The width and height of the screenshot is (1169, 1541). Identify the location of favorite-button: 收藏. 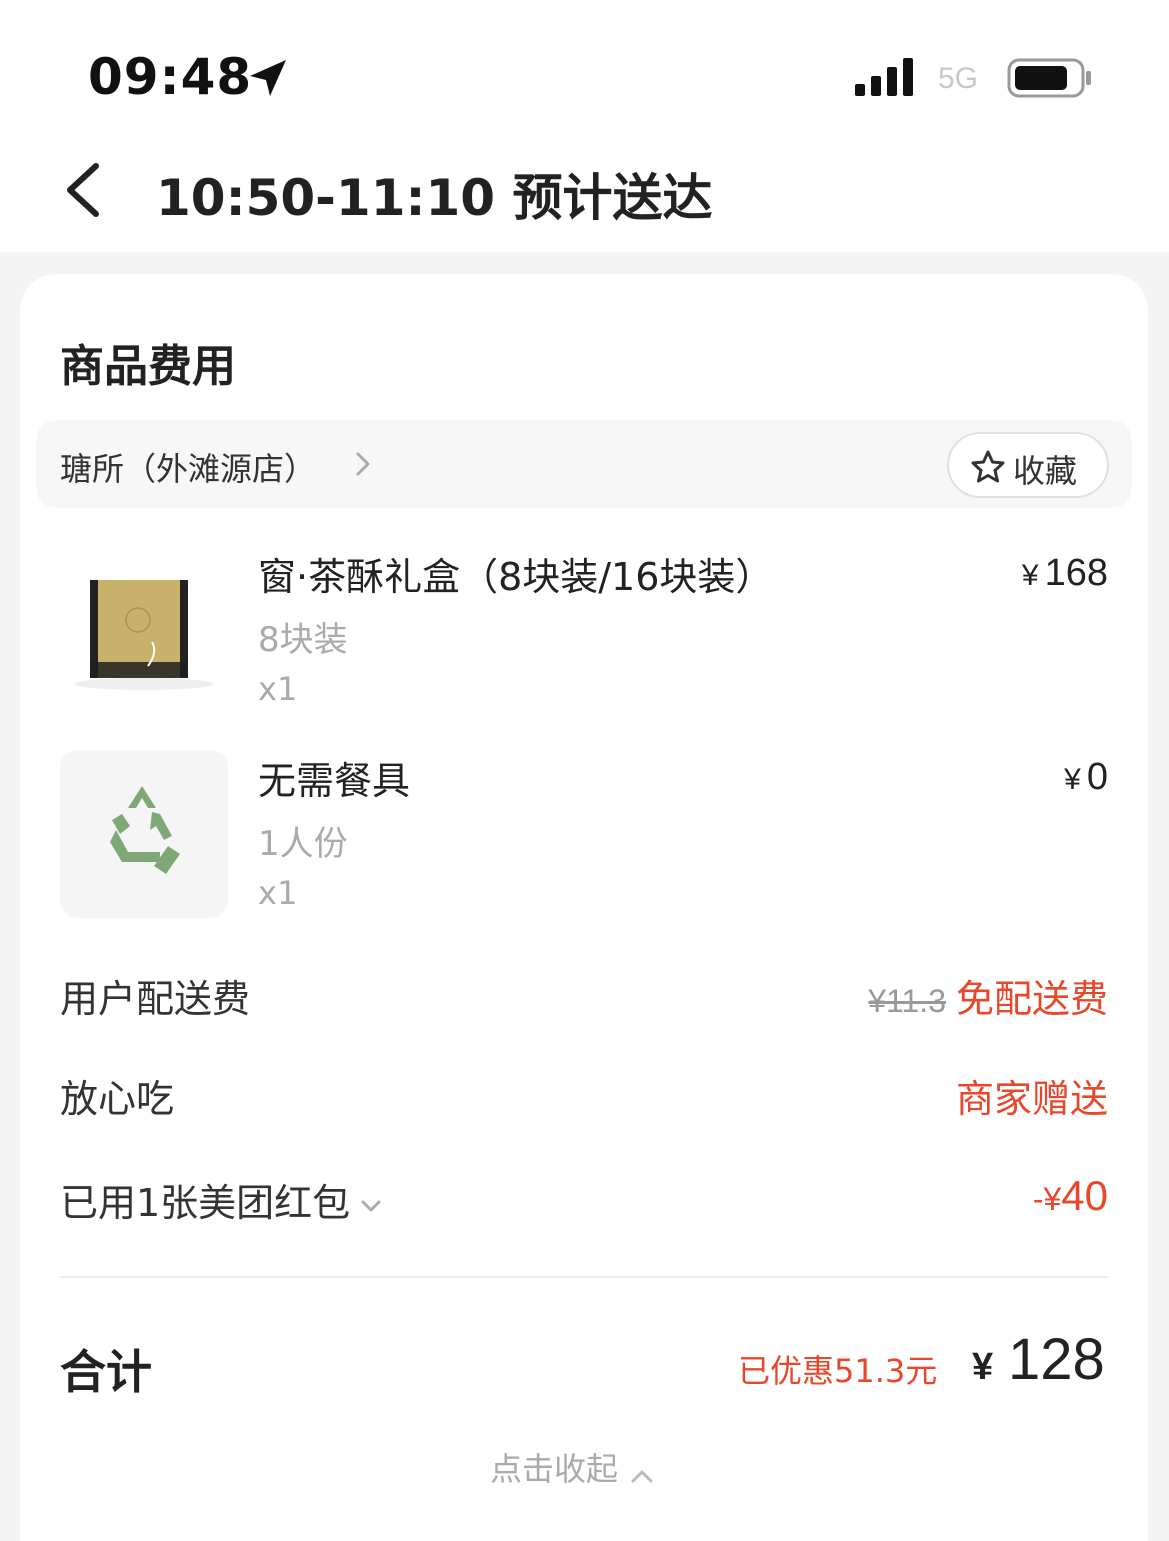
(1028, 465).